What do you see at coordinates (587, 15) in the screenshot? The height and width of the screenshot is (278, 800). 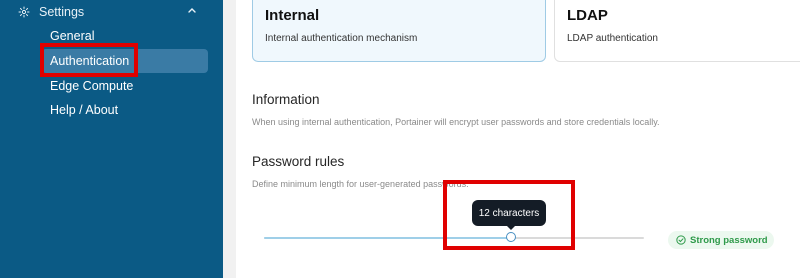 I see `auth-method-title: LDAP` at bounding box center [587, 15].